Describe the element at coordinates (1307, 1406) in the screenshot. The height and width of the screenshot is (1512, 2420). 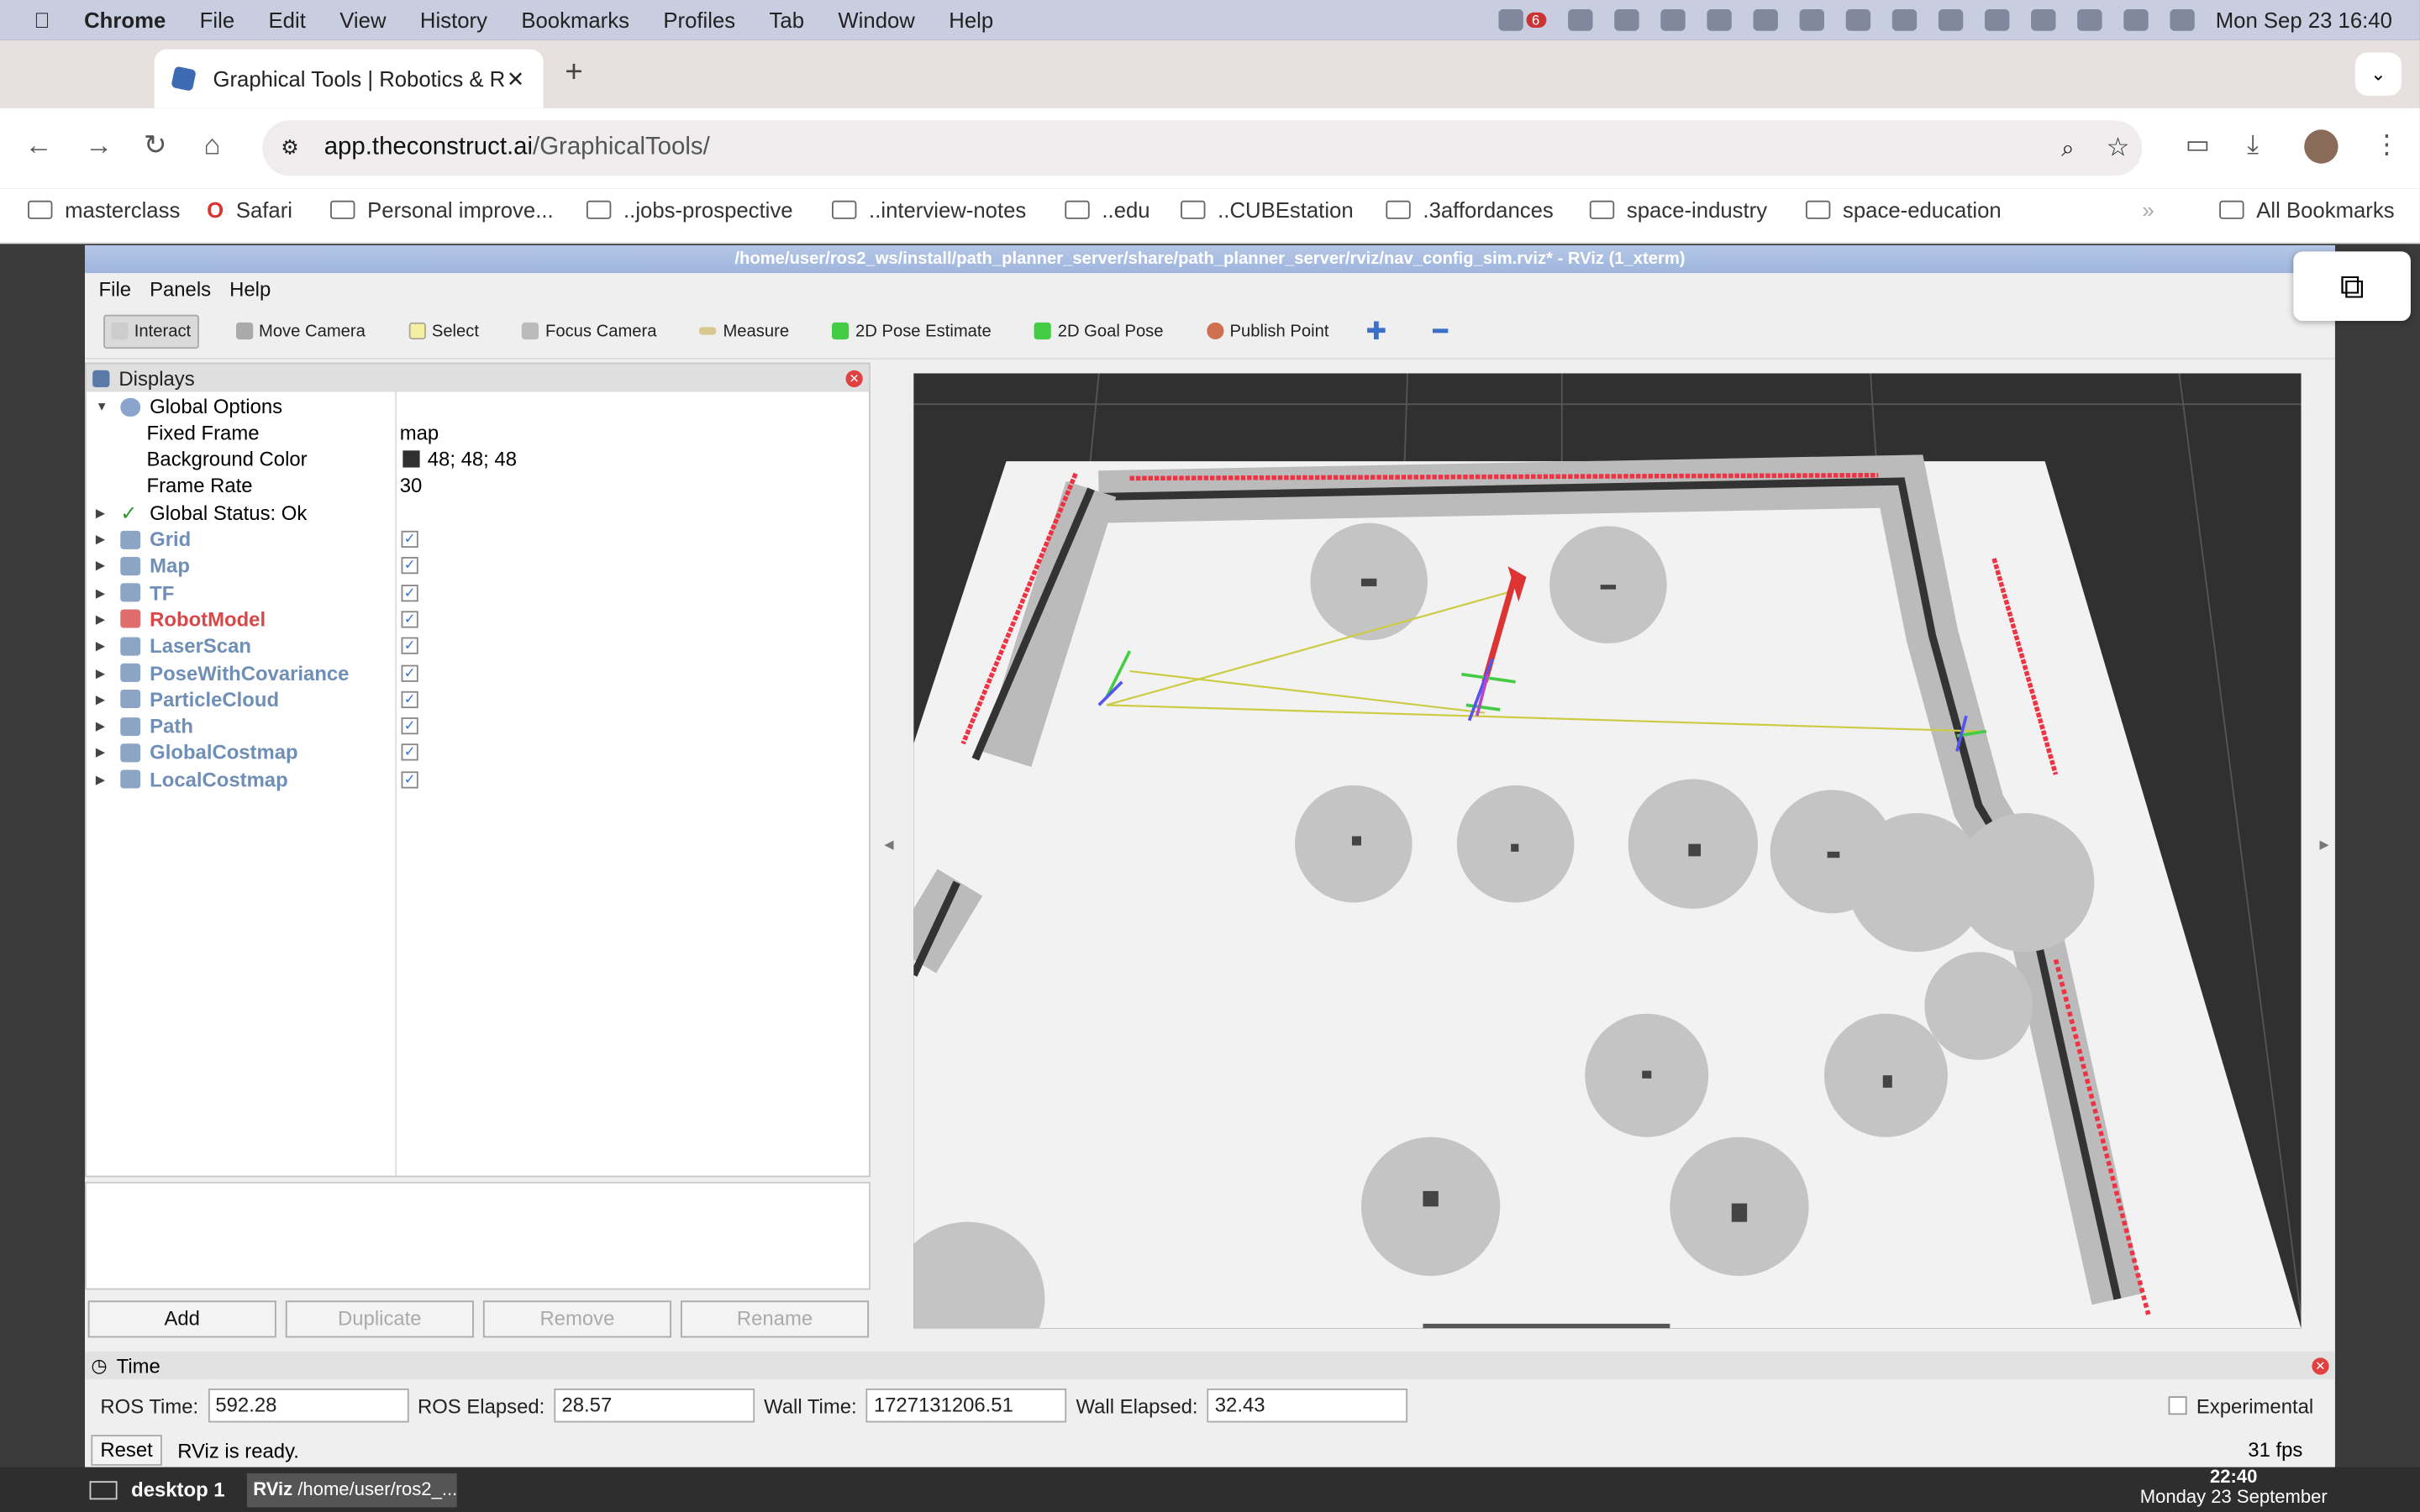
I see `wall-elapsed-field: 32.43` at that location.